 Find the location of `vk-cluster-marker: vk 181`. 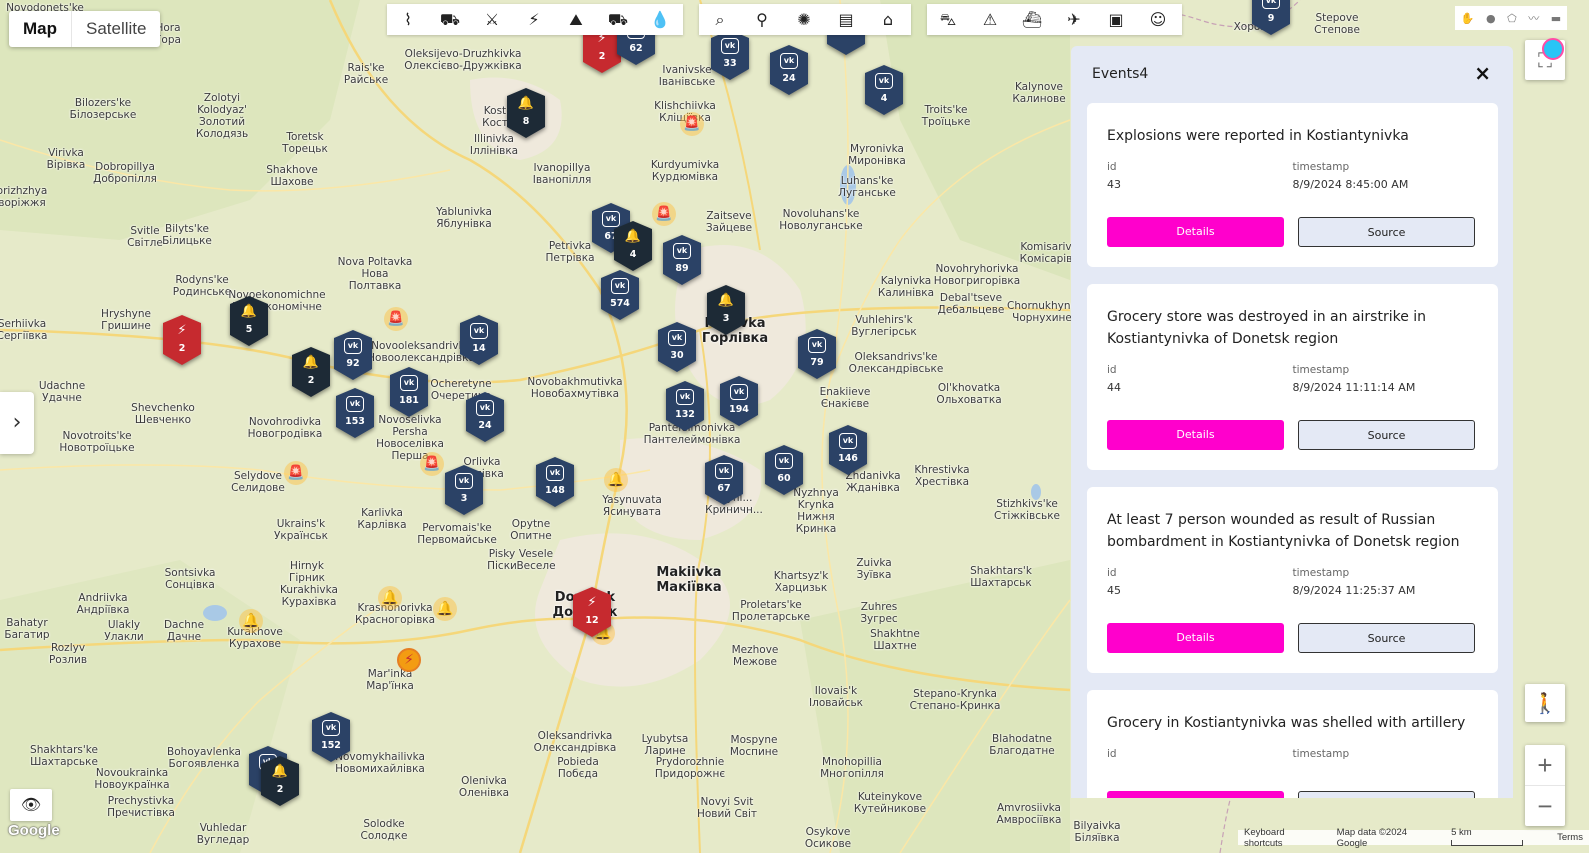

vk-cluster-marker: vk 181 is located at coordinates (409, 392).